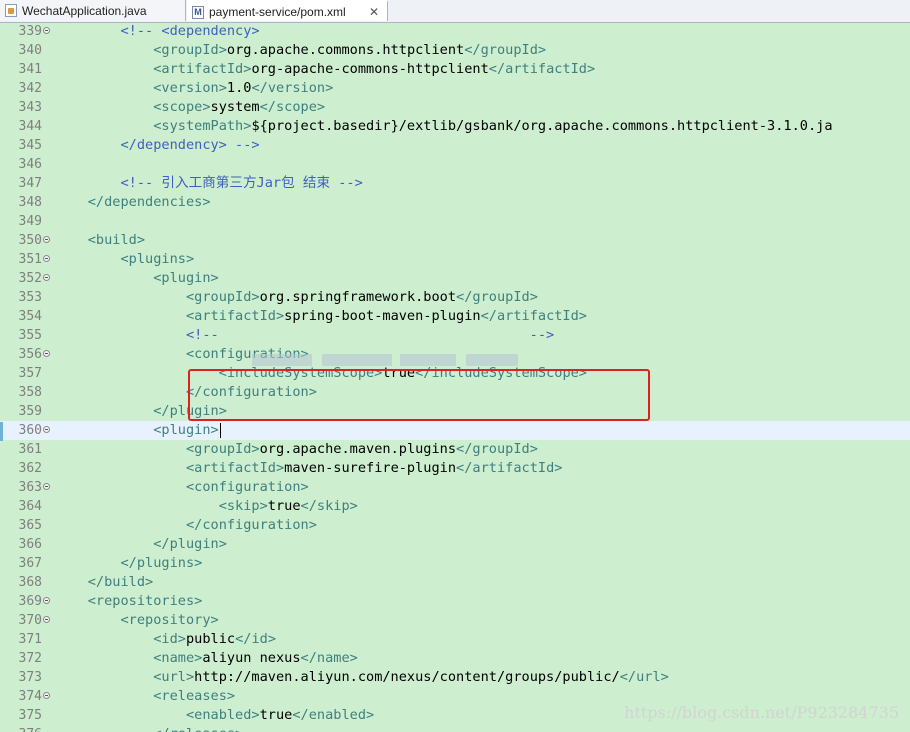 The image size is (910, 732). Describe the element at coordinates (30, 316) in the screenshot. I see `line-number: 354` at that location.